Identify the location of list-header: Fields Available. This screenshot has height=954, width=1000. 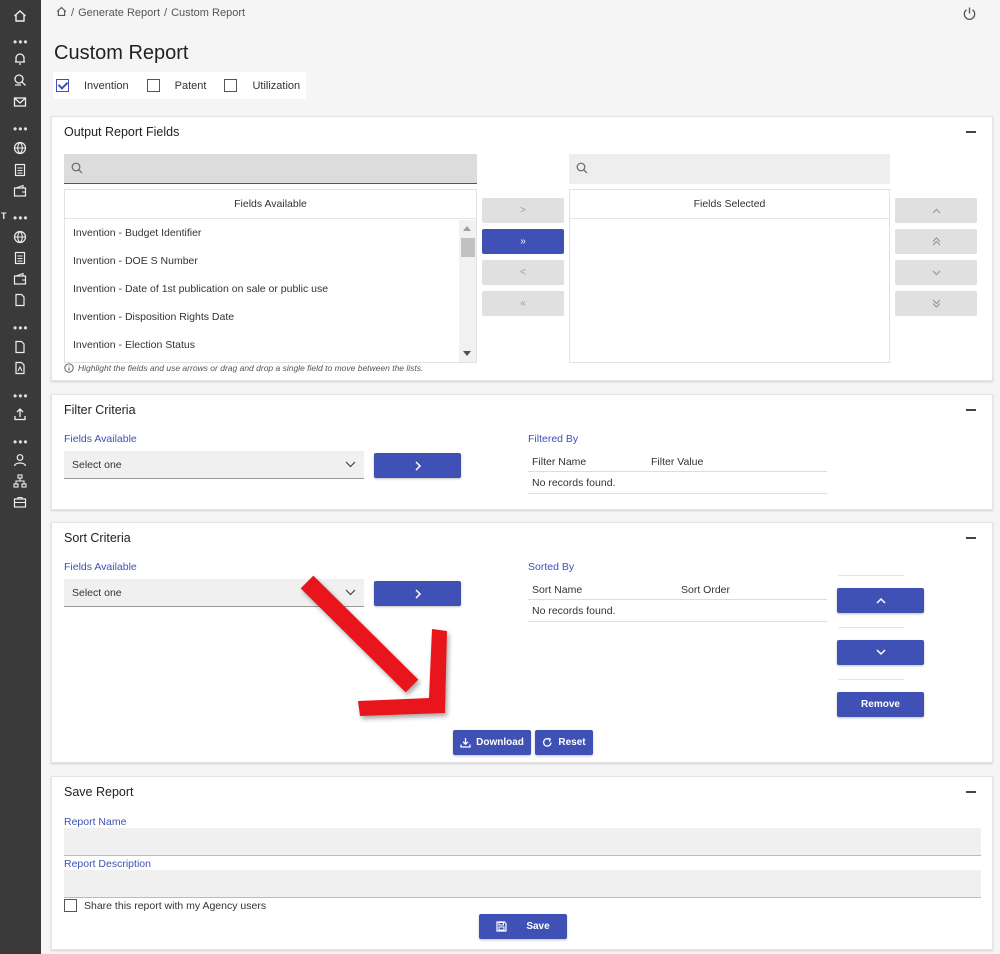
(270, 204).